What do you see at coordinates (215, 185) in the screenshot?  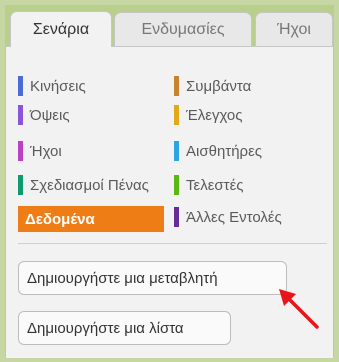 I see `category-label: Τελεστές` at bounding box center [215, 185].